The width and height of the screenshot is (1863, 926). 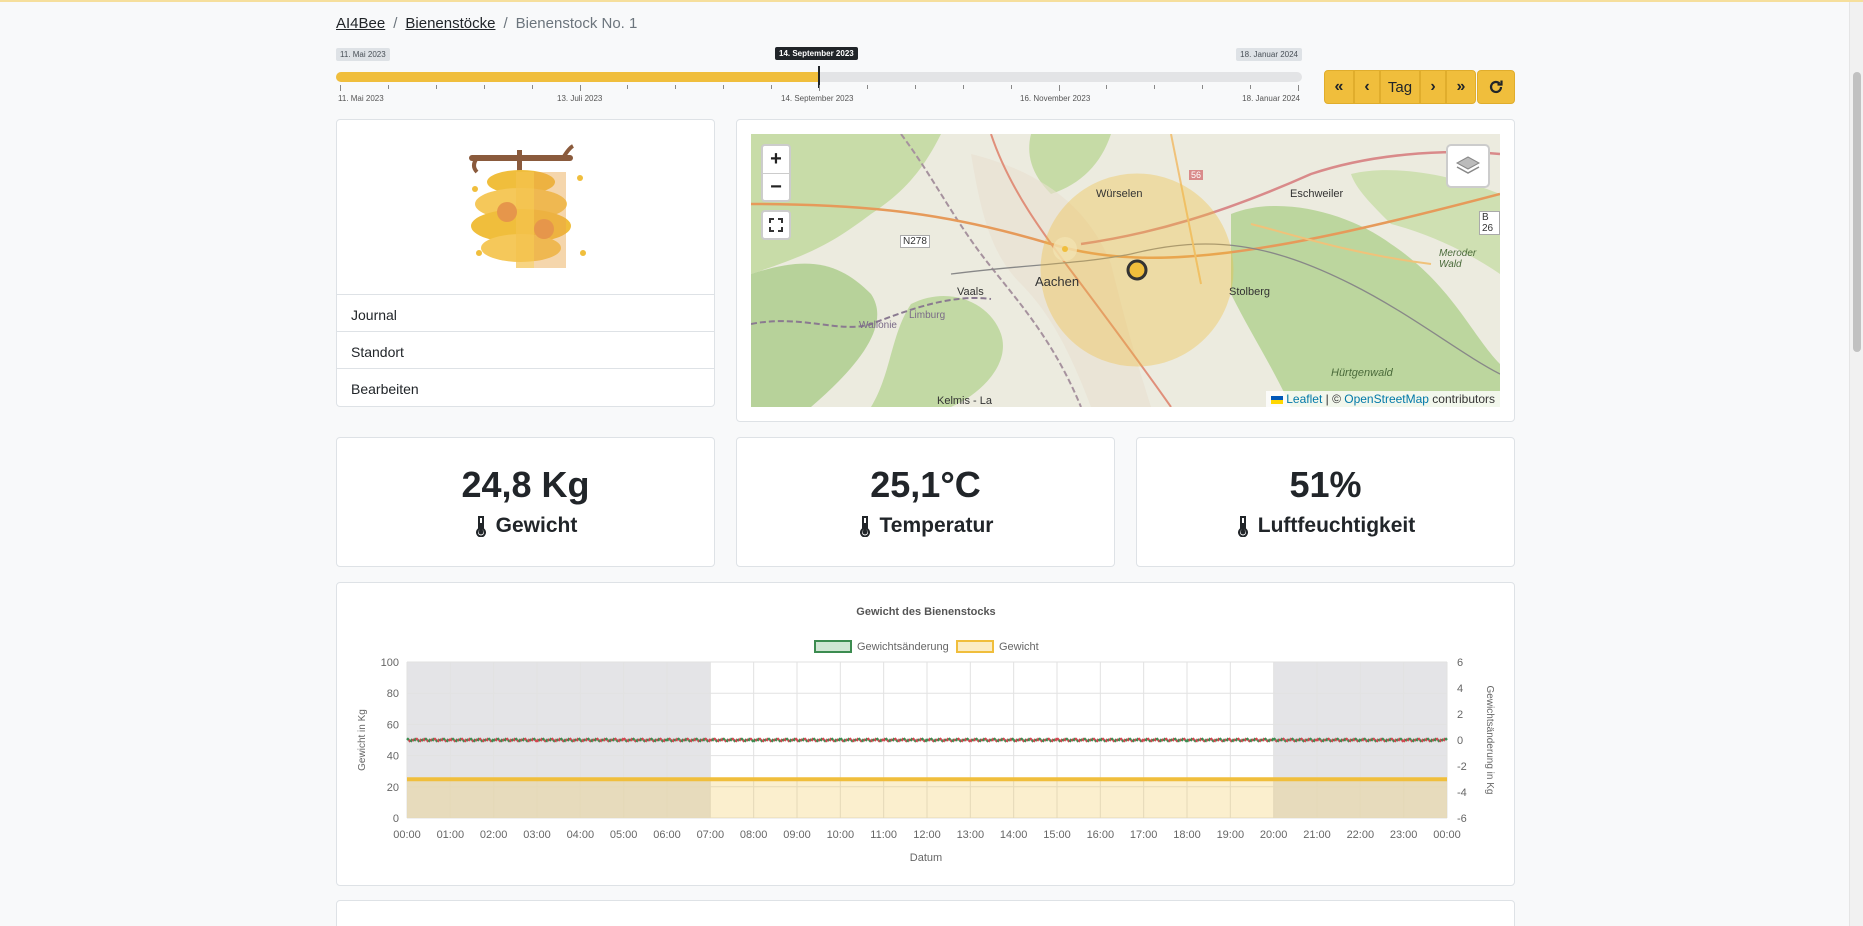 I want to click on hive-card: Journal Standort Bearbeiten, so click(x=525, y=263).